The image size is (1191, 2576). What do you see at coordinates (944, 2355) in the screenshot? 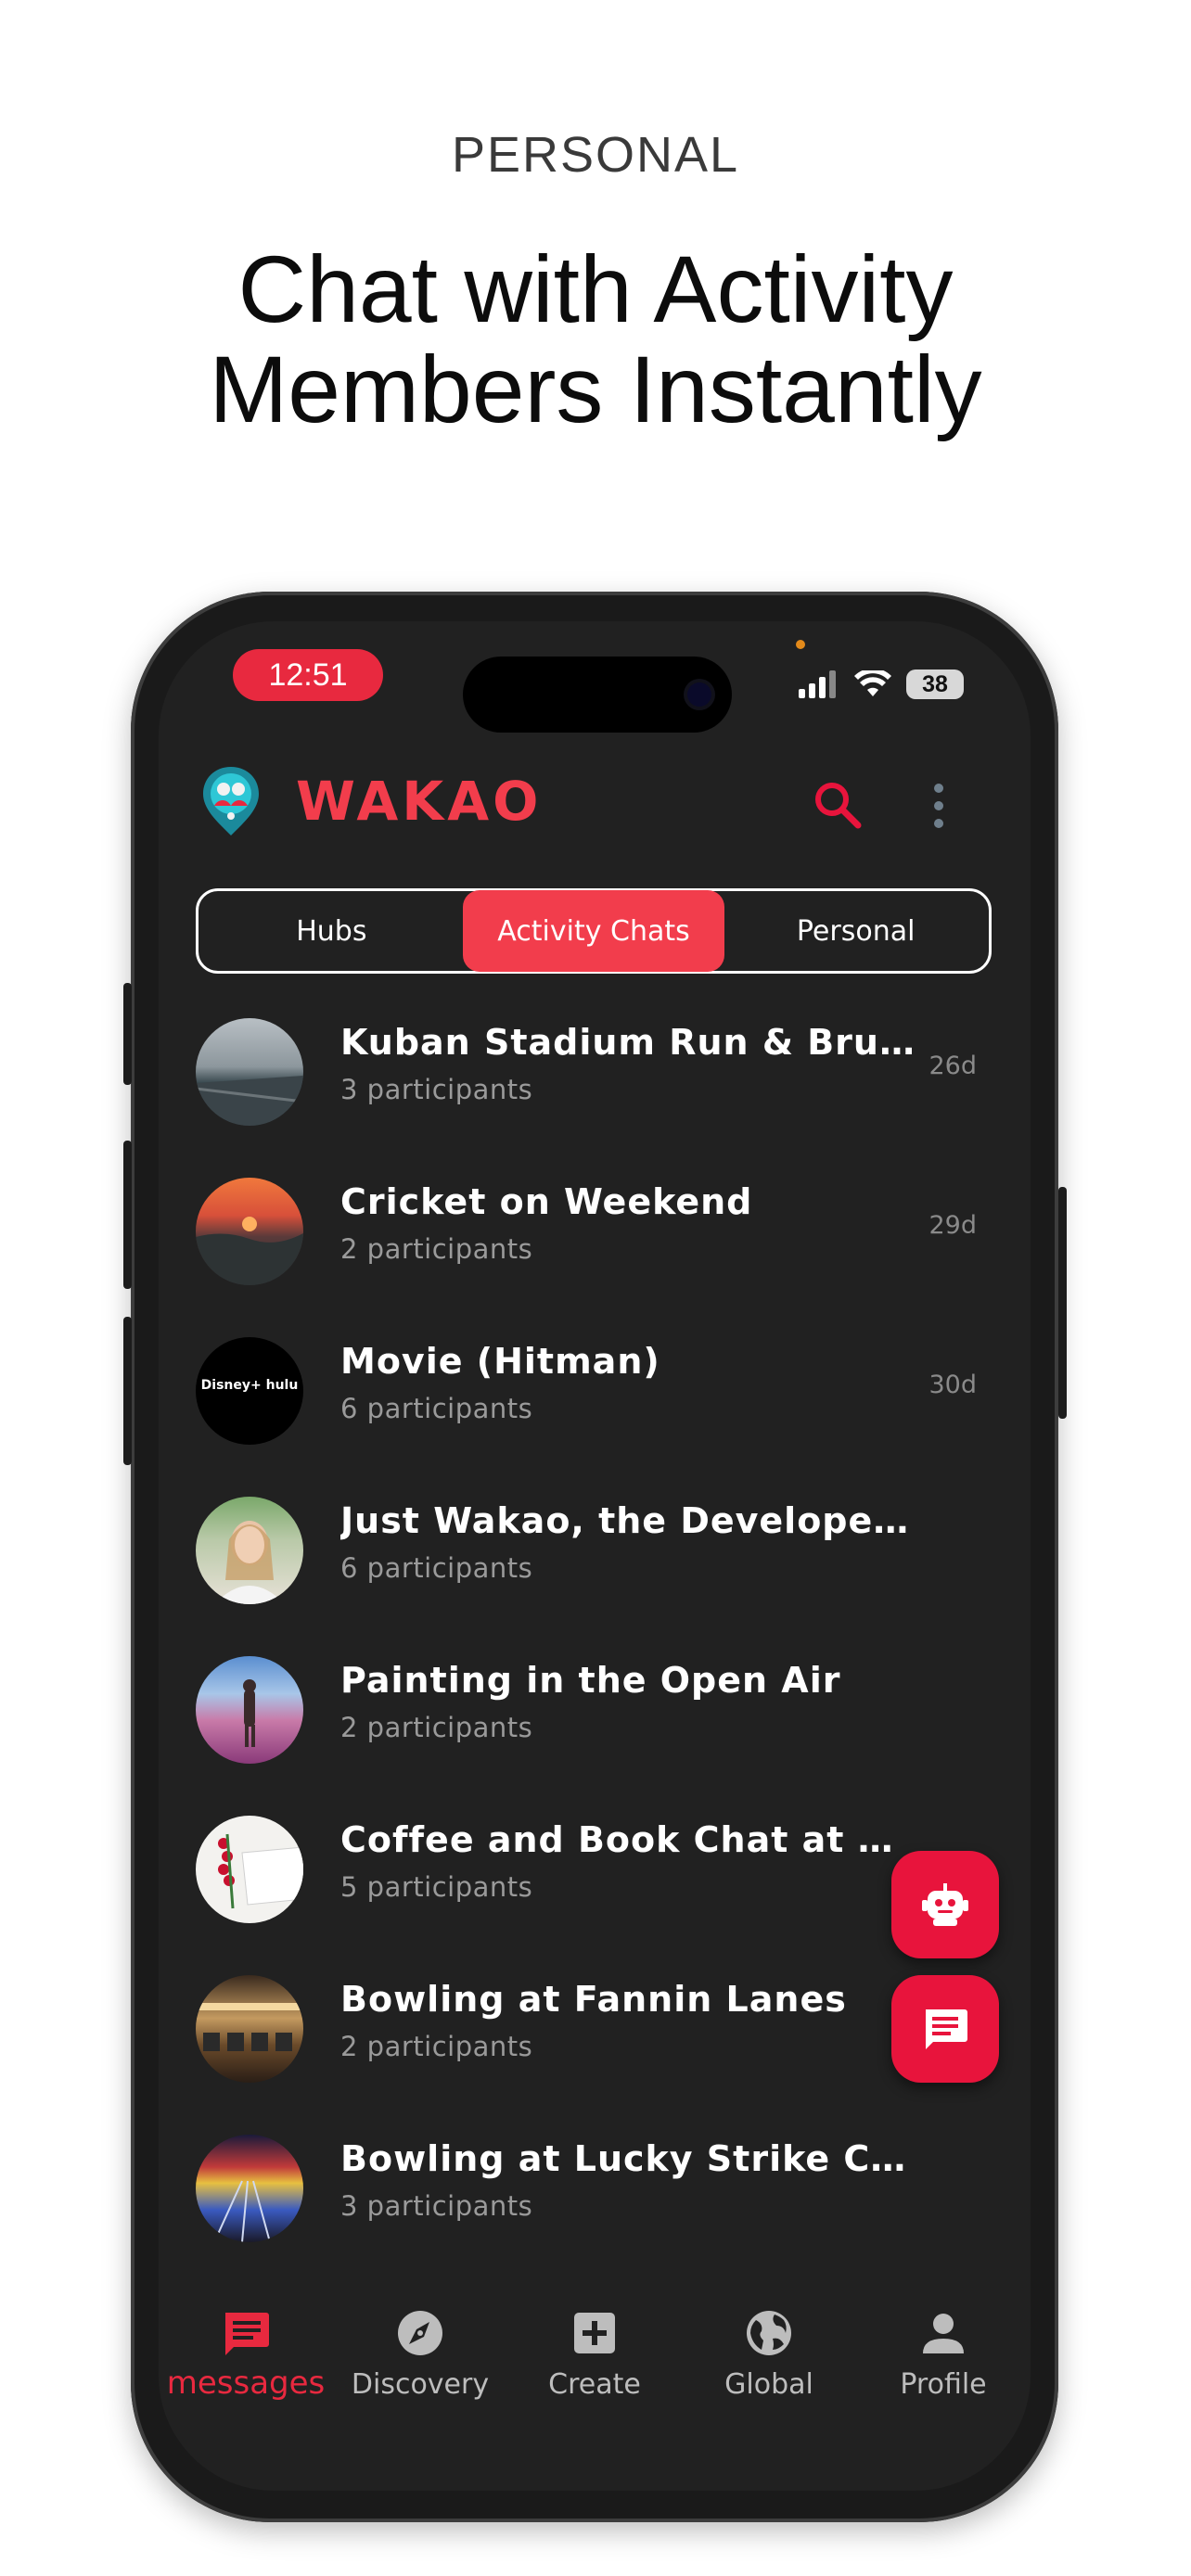
I see `nav-profile: Profile` at bounding box center [944, 2355].